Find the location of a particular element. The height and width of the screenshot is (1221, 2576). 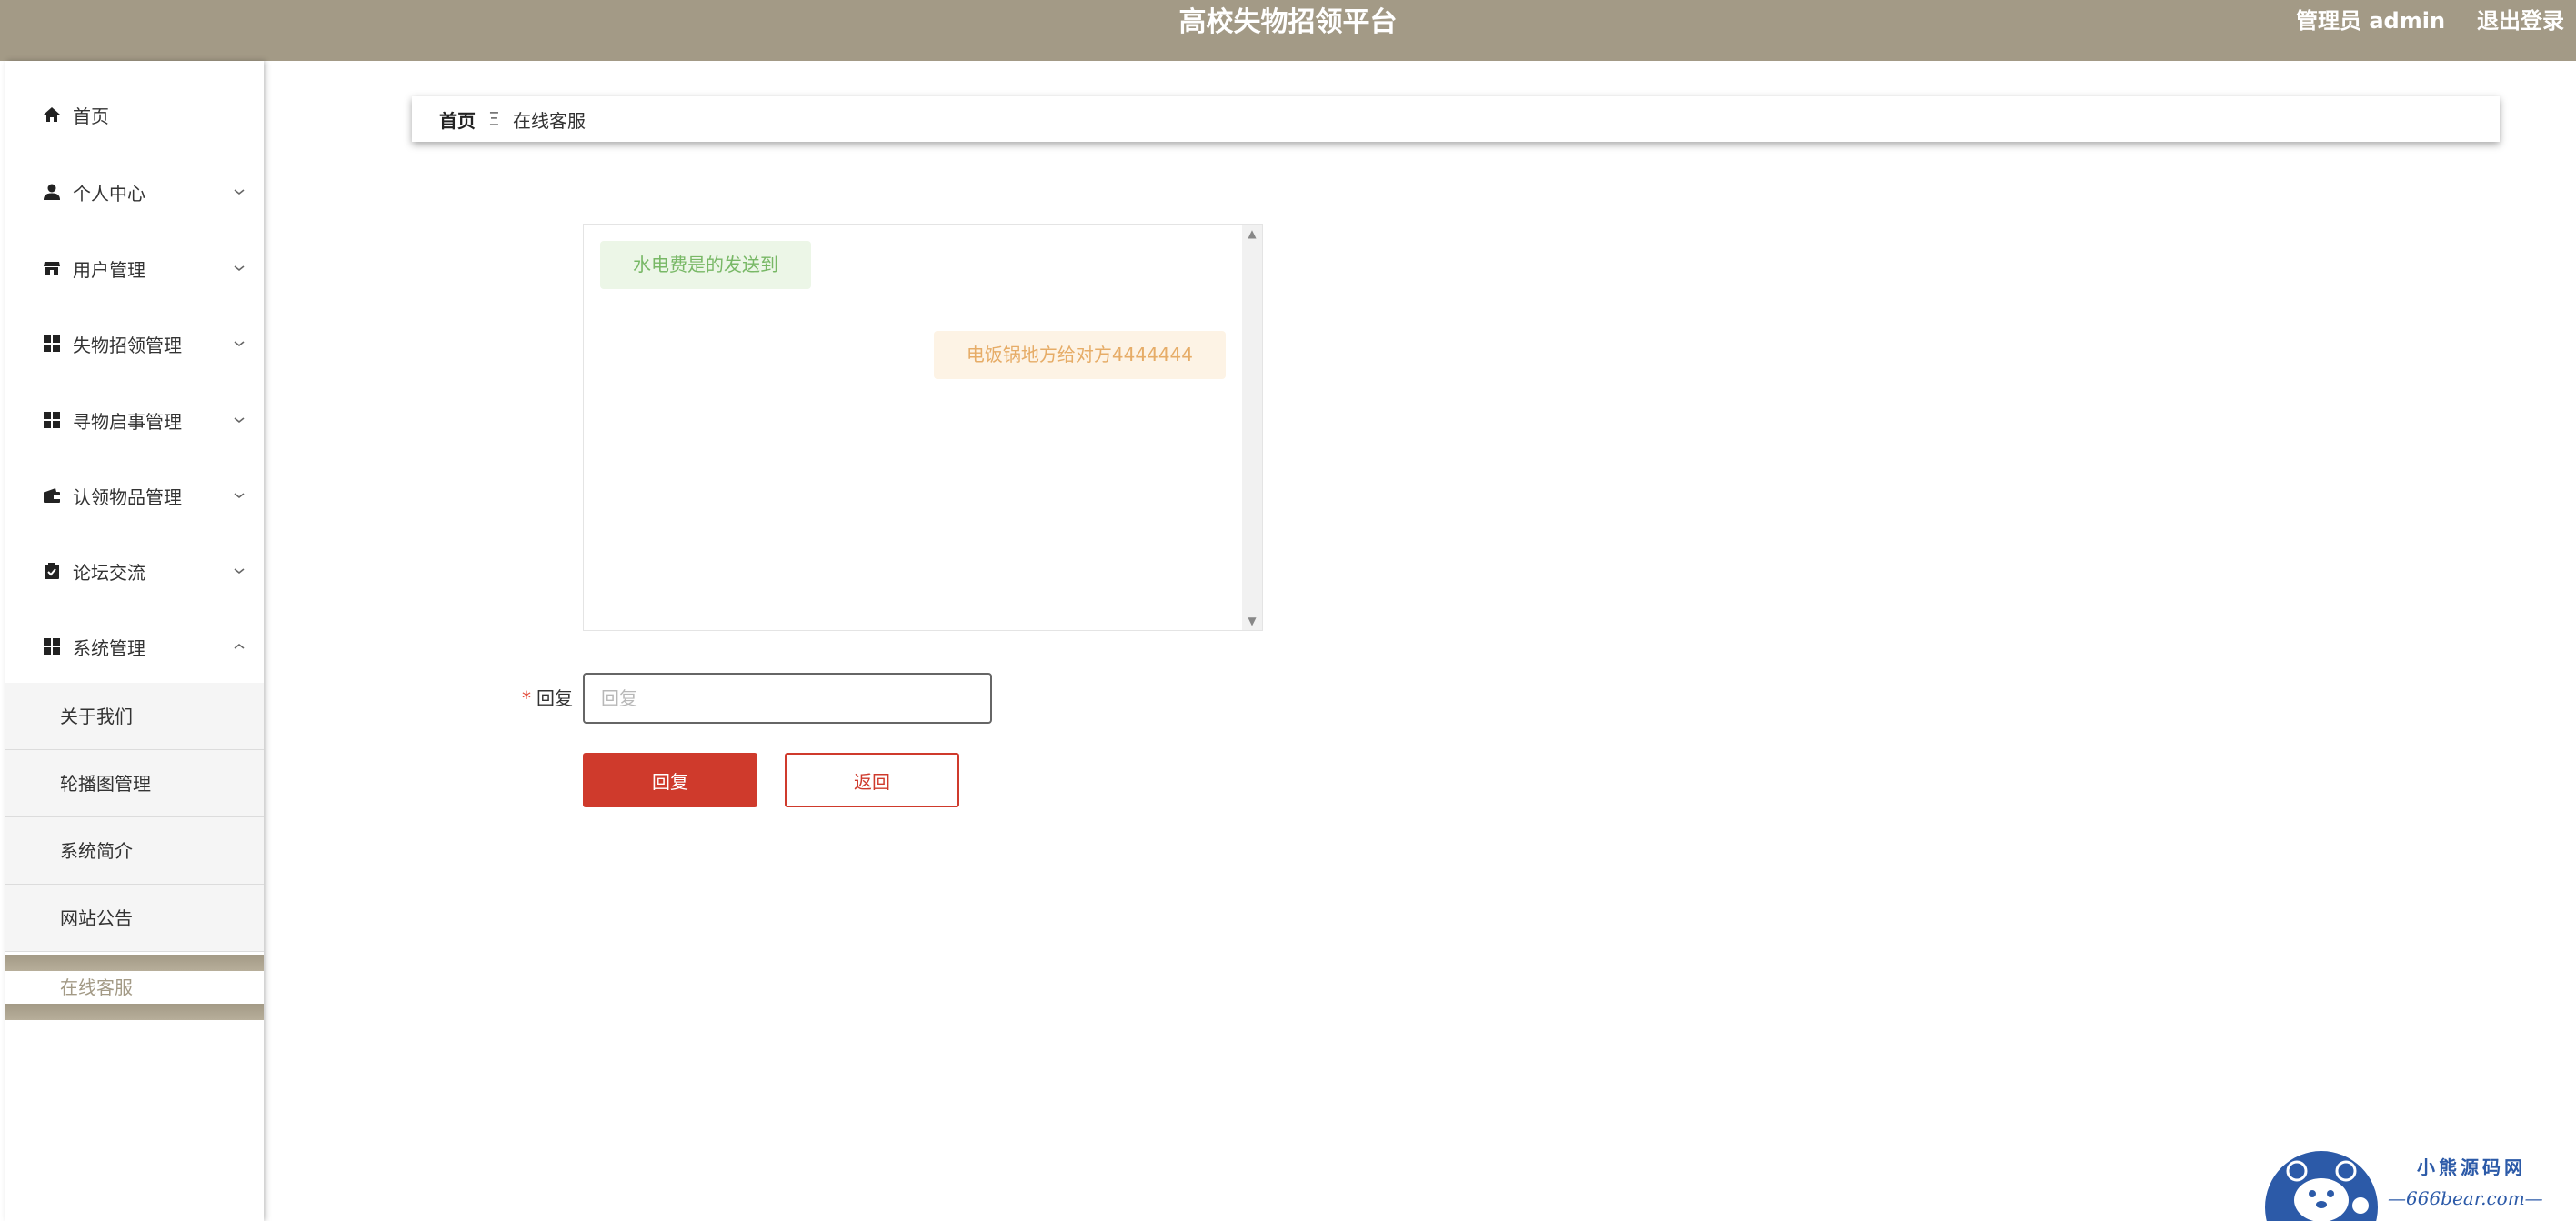

reply-label: * 回复 is located at coordinates (547, 698).